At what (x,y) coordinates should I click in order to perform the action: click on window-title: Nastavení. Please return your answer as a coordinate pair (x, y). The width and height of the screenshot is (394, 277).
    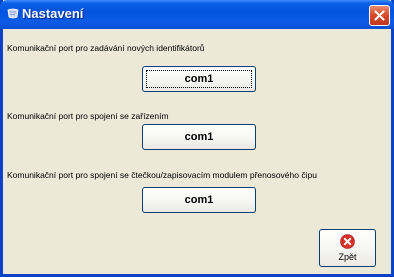
    Looking at the image, I should click on (53, 13).